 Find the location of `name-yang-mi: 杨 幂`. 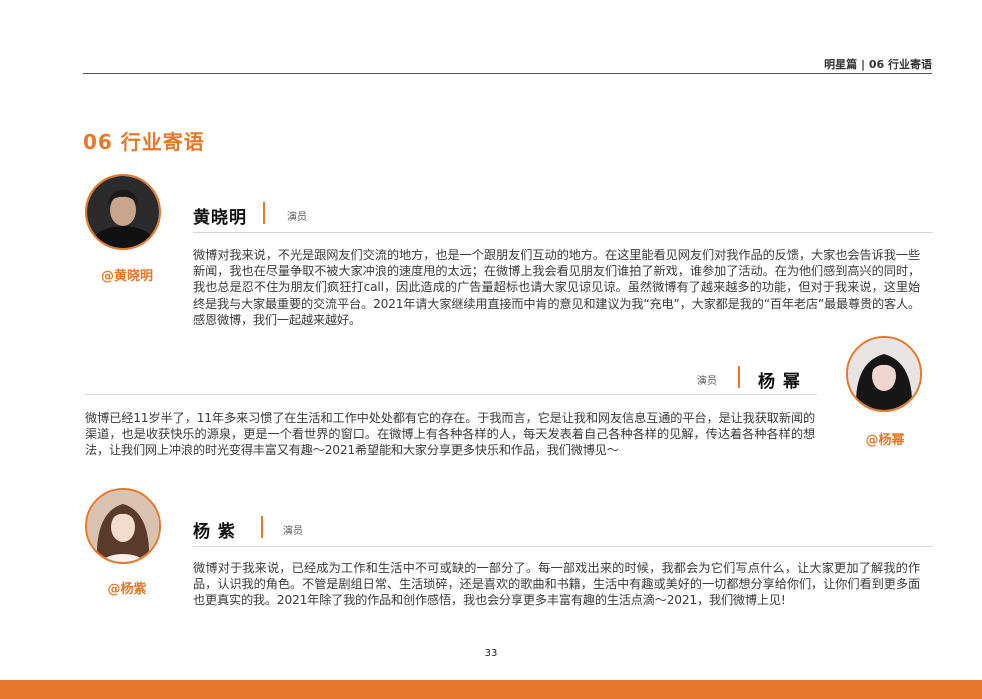

name-yang-mi: 杨 幂 is located at coordinates (779, 382).